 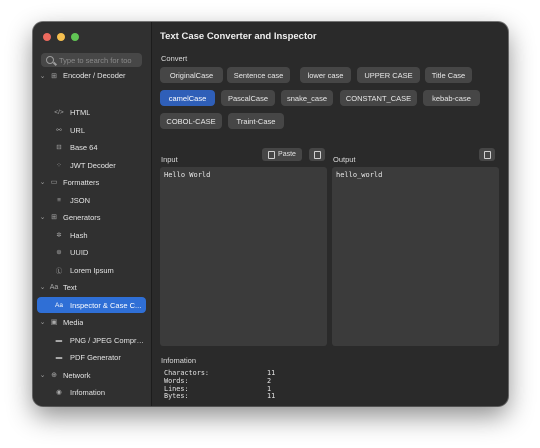 I want to click on sidebar-item-label: Infomation, so click(x=88, y=392).